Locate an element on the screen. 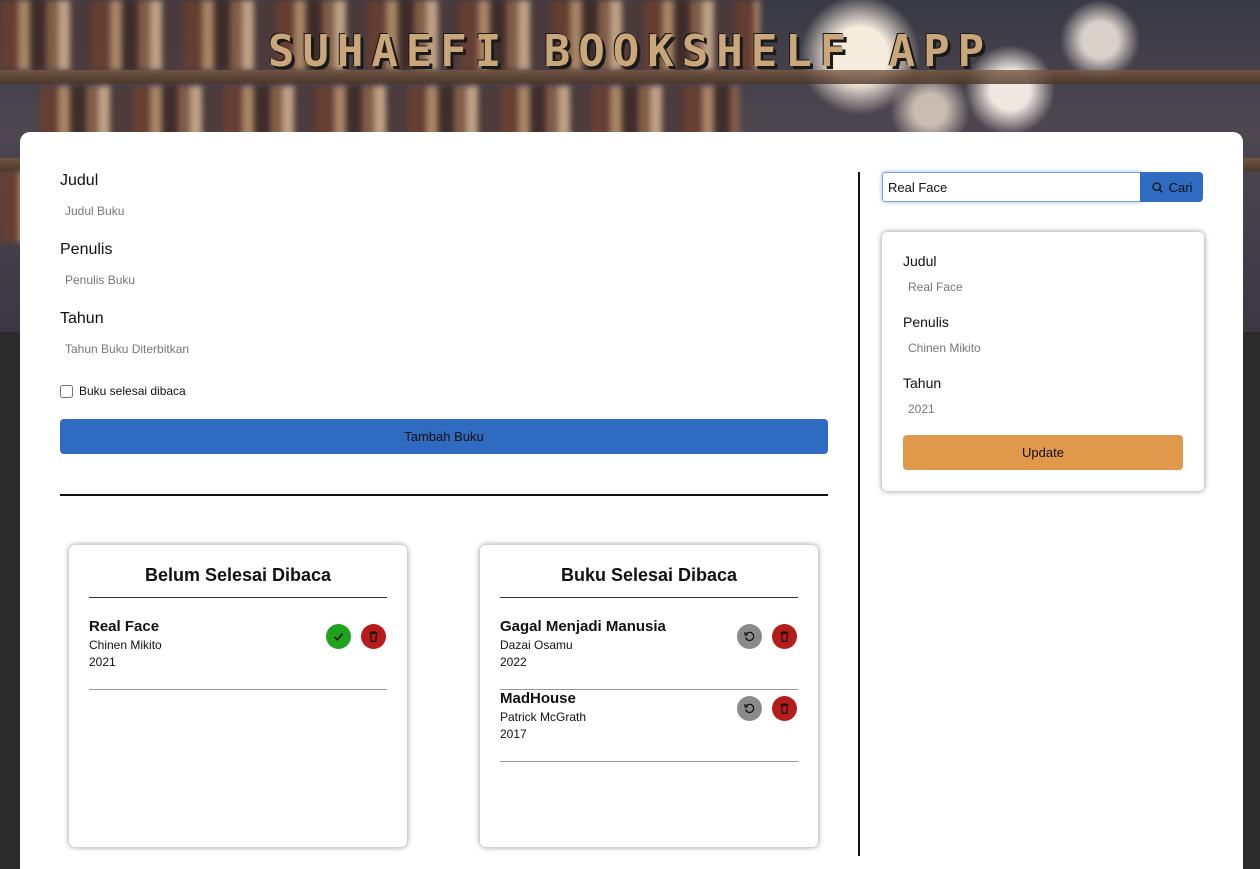 The height and width of the screenshot is (869, 1260). title-input is located at coordinates (440, 211).